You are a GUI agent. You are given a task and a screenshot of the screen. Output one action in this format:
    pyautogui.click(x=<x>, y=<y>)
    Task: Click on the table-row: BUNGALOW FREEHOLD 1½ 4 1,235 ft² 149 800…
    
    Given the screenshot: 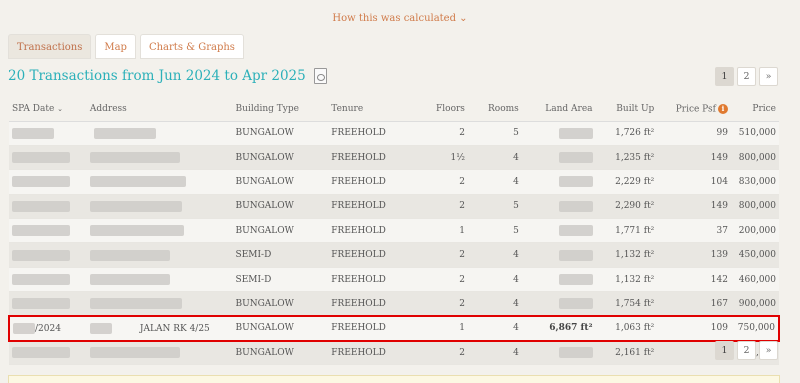 What is the action you would take?
    pyautogui.click(x=394, y=158)
    